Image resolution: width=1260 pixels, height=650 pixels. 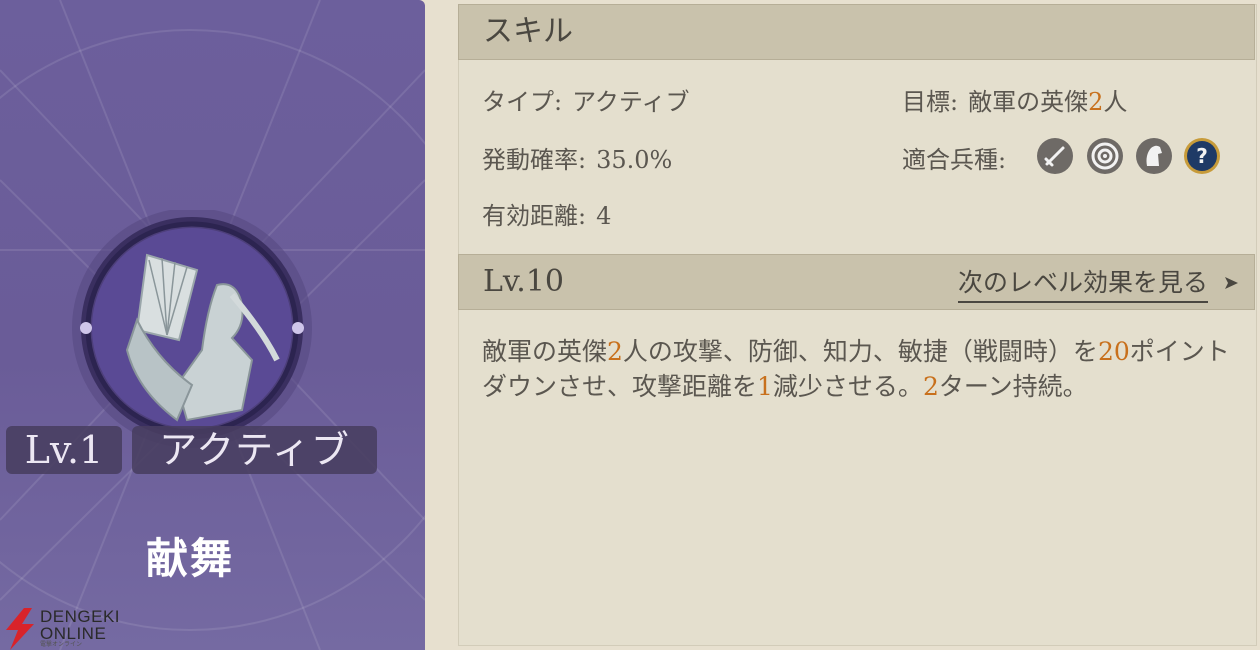 I want to click on skill-type-row: タイプ: アクティブ, so click(x=585, y=99).